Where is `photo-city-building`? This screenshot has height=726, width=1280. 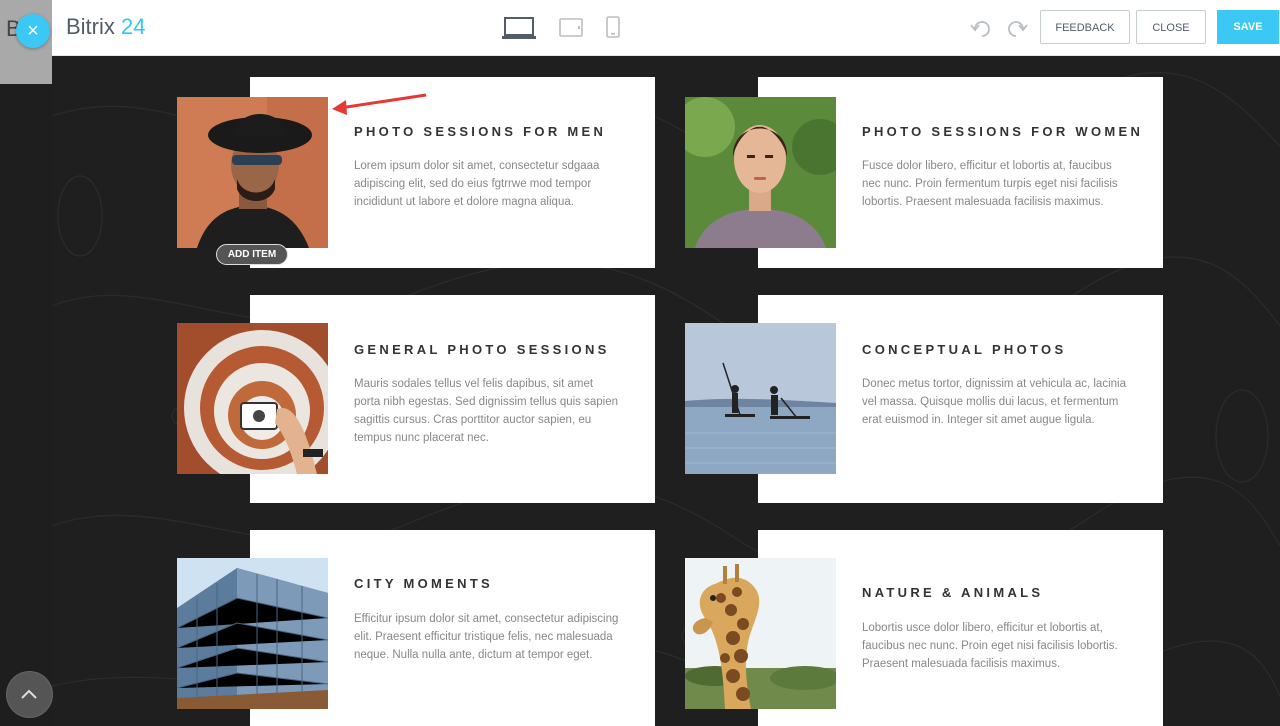
photo-city-building is located at coordinates (252, 633).